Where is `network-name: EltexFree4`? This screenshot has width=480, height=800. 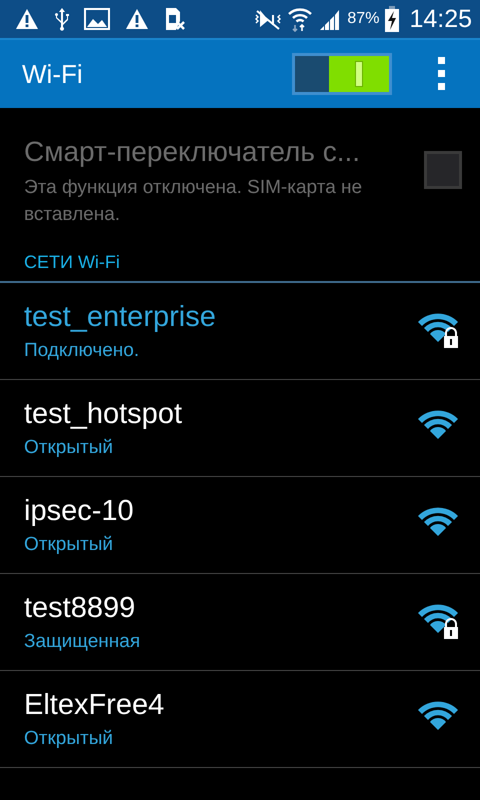
network-name: EltexFree4 is located at coordinates (95, 705).